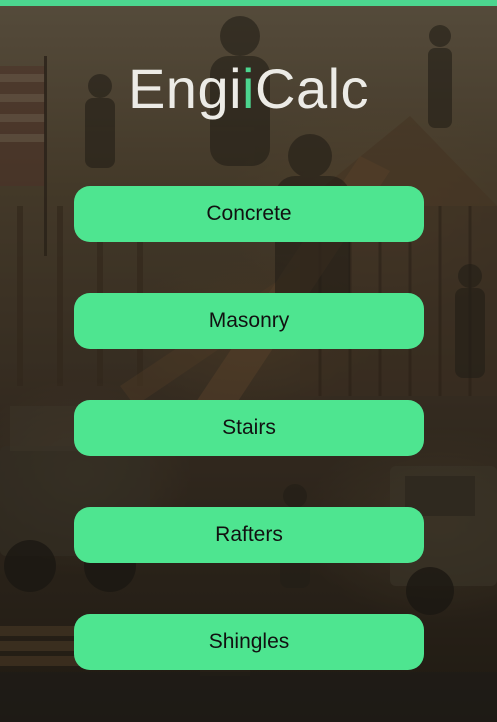  Describe the element at coordinates (185, 88) in the screenshot. I see `title-part1: Engi` at that location.